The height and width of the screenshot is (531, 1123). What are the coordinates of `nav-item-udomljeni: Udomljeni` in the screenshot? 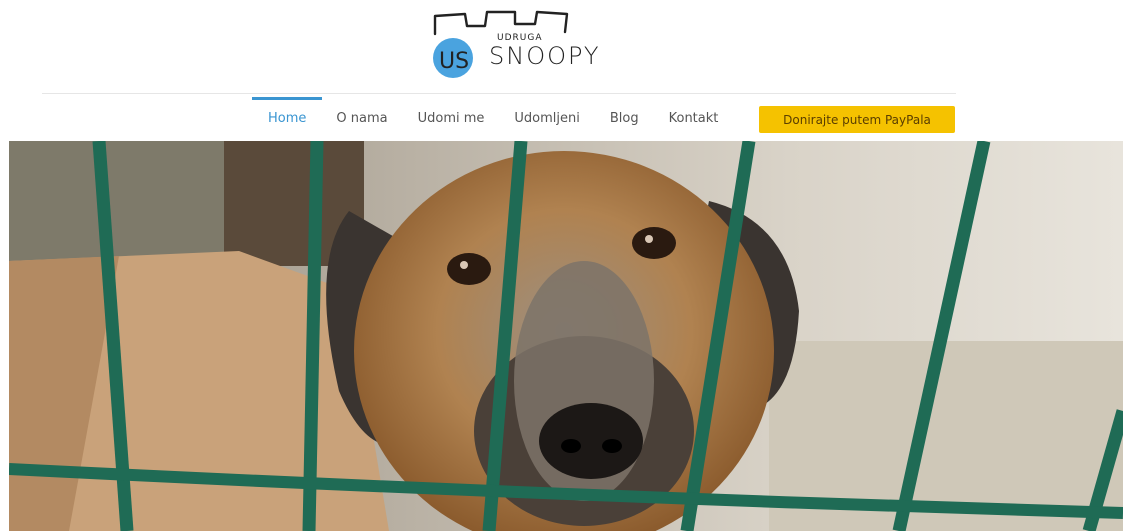 It's located at (546, 118).